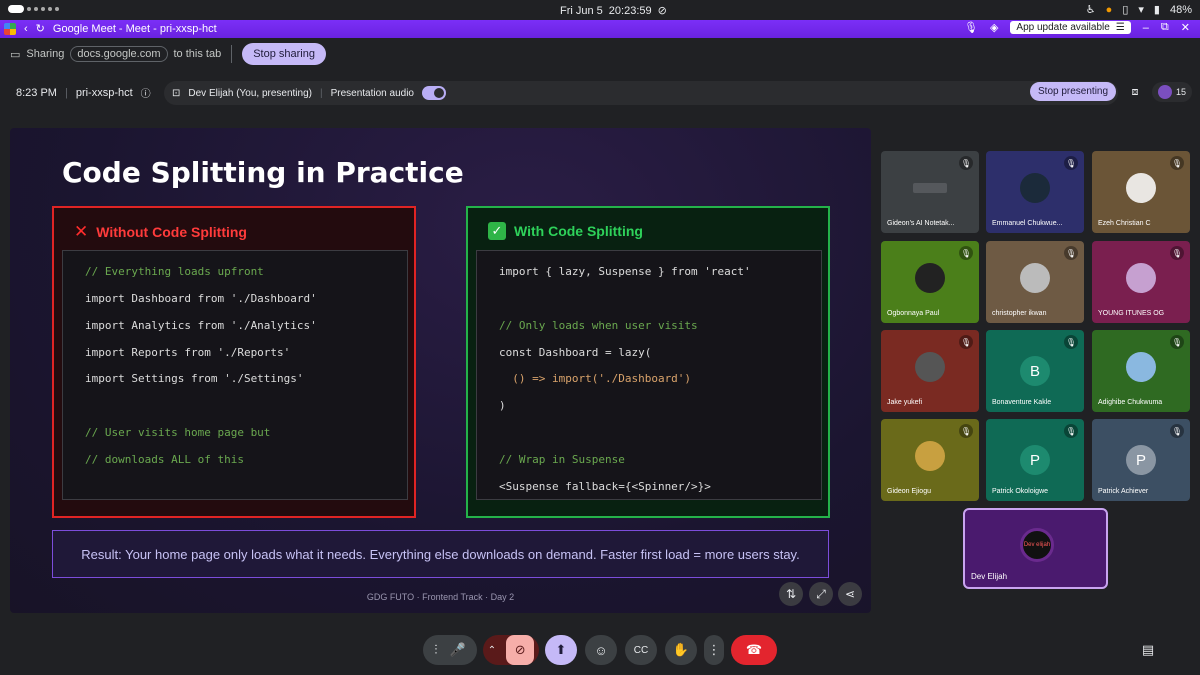 The image size is (1200, 675). I want to click on participant-name: Jake yukefi, so click(905, 402).